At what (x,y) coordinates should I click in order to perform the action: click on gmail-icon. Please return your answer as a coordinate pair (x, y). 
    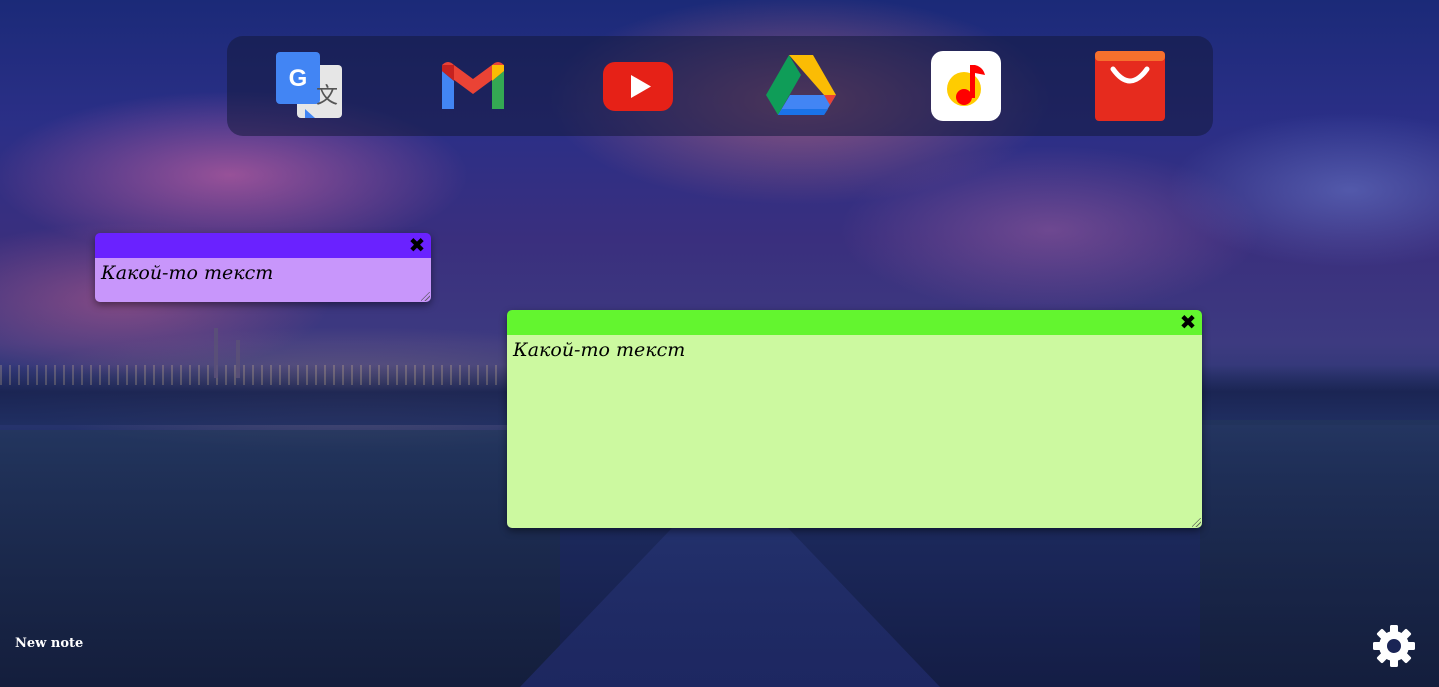
    Looking at the image, I should click on (473, 85).